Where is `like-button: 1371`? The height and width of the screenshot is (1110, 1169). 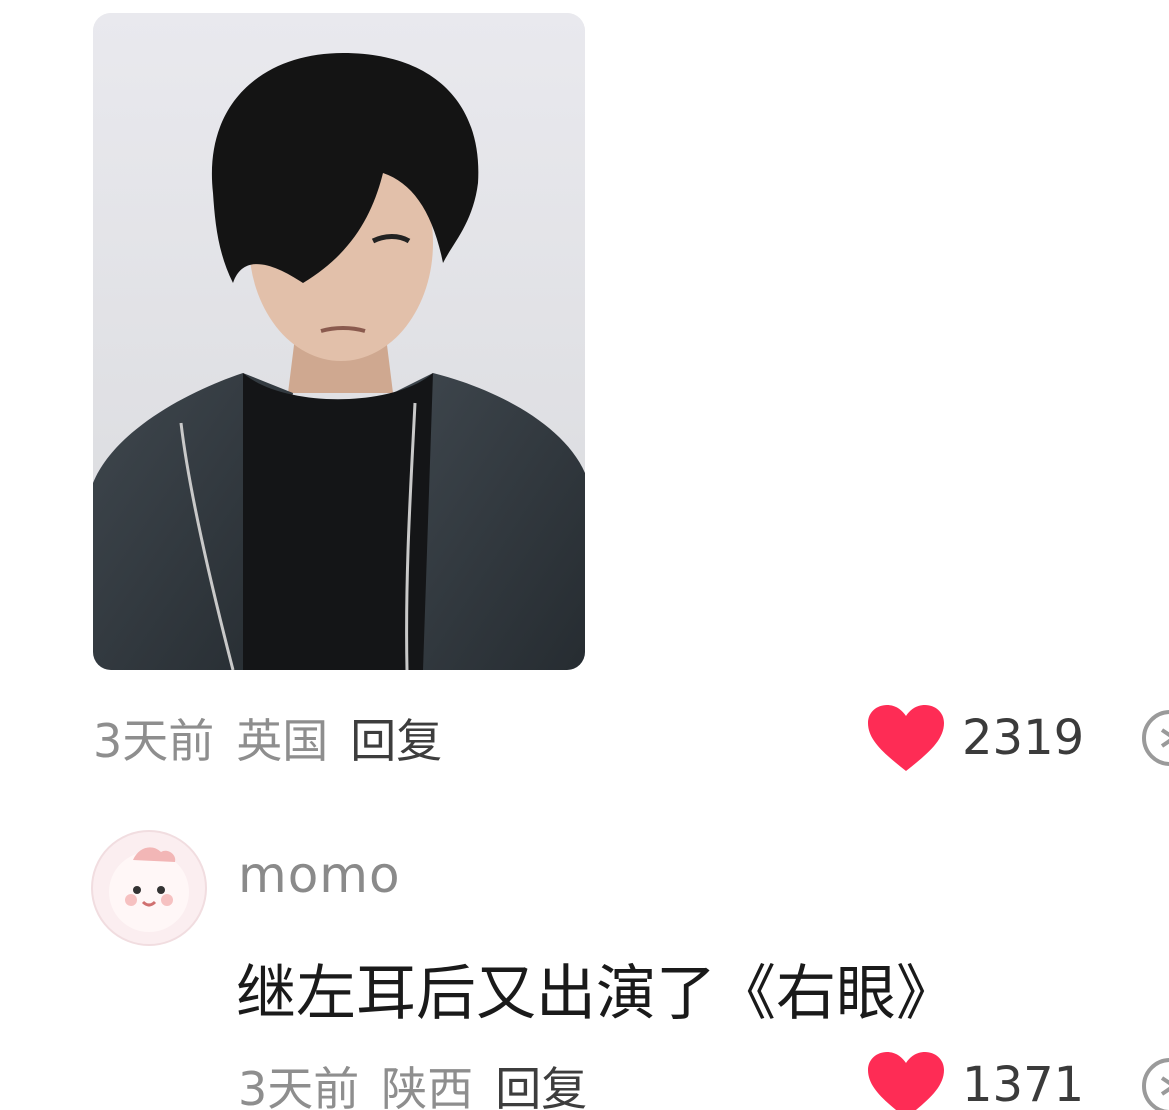
like-button: 1371 is located at coordinates (975, 1080).